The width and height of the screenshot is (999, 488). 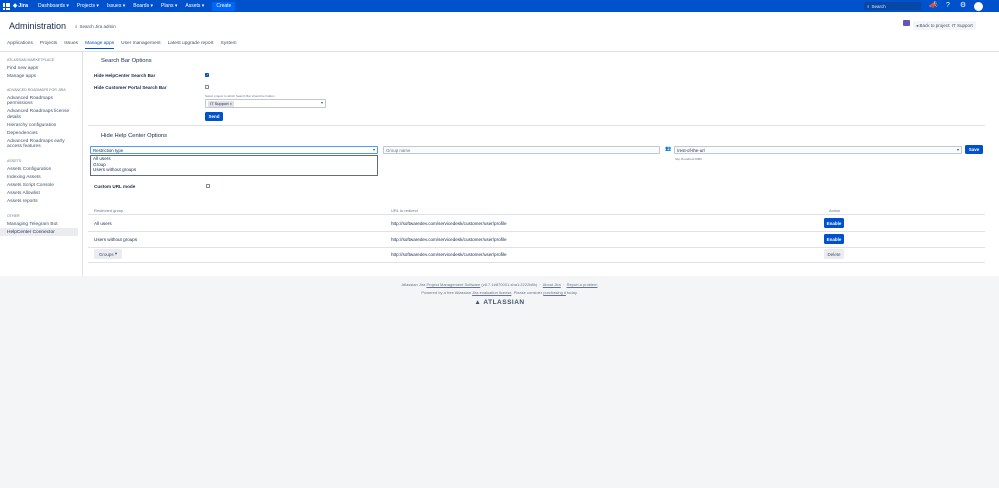 What do you see at coordinates (453, 284) in the screenshot?
I see `footer-pms-link: Project Management Software` at bounding box center [453, 284].